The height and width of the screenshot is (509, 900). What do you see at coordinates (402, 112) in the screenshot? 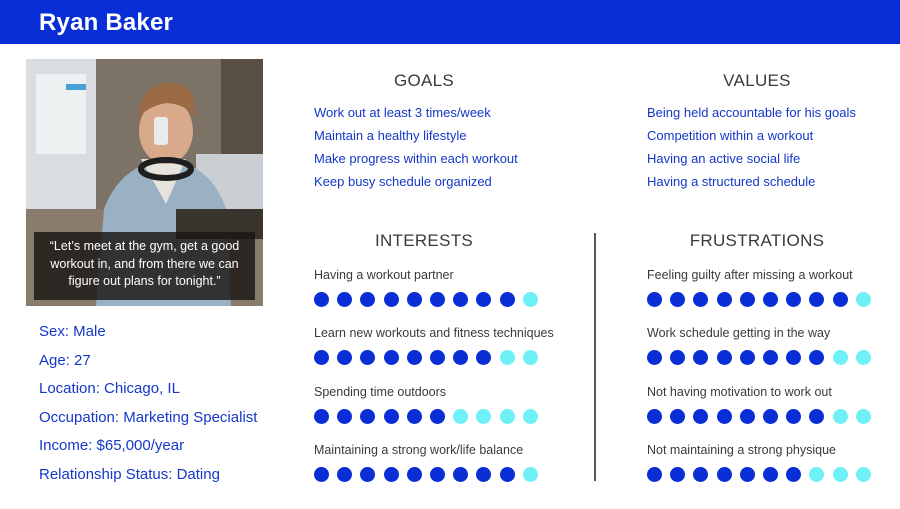
I see `goal-item: Work out at least 3 times/week` at bounding box center [402, 112].